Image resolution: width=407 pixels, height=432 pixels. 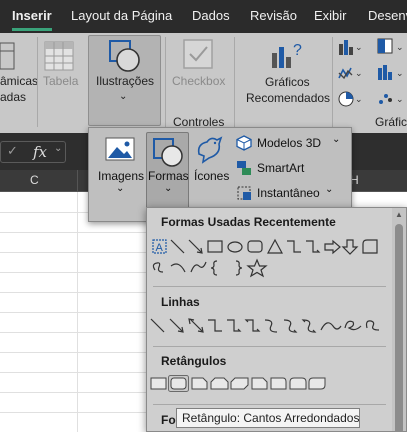 What do you see at coordinates (239, 383) in the screenshot?
I see `snip-diagonal-rectangle-shape` at bounding box center [239, 383].